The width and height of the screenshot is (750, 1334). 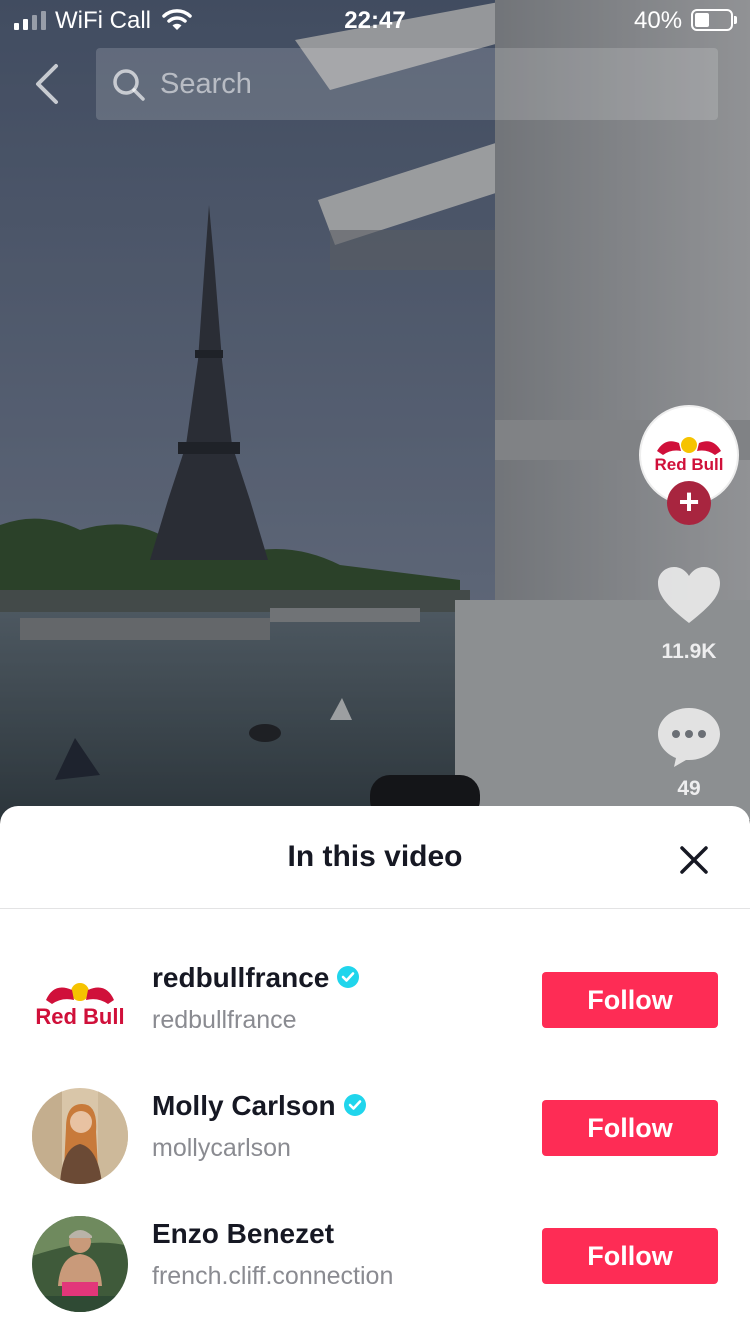 What do you see at coordinates (48, 84) in the screenshot?
I see `back-arrow-icon` at bounding box center [48, 84].